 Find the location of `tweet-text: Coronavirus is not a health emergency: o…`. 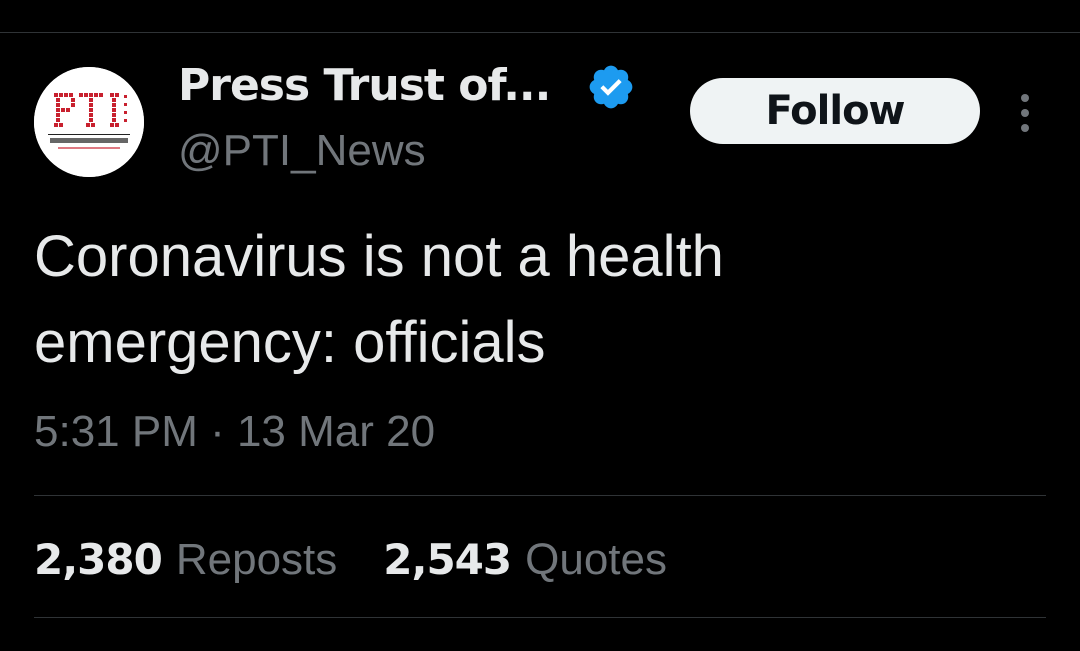

tweet-text: Coronavirus is not a health emergency: o… is located at coordinates (379, 299).